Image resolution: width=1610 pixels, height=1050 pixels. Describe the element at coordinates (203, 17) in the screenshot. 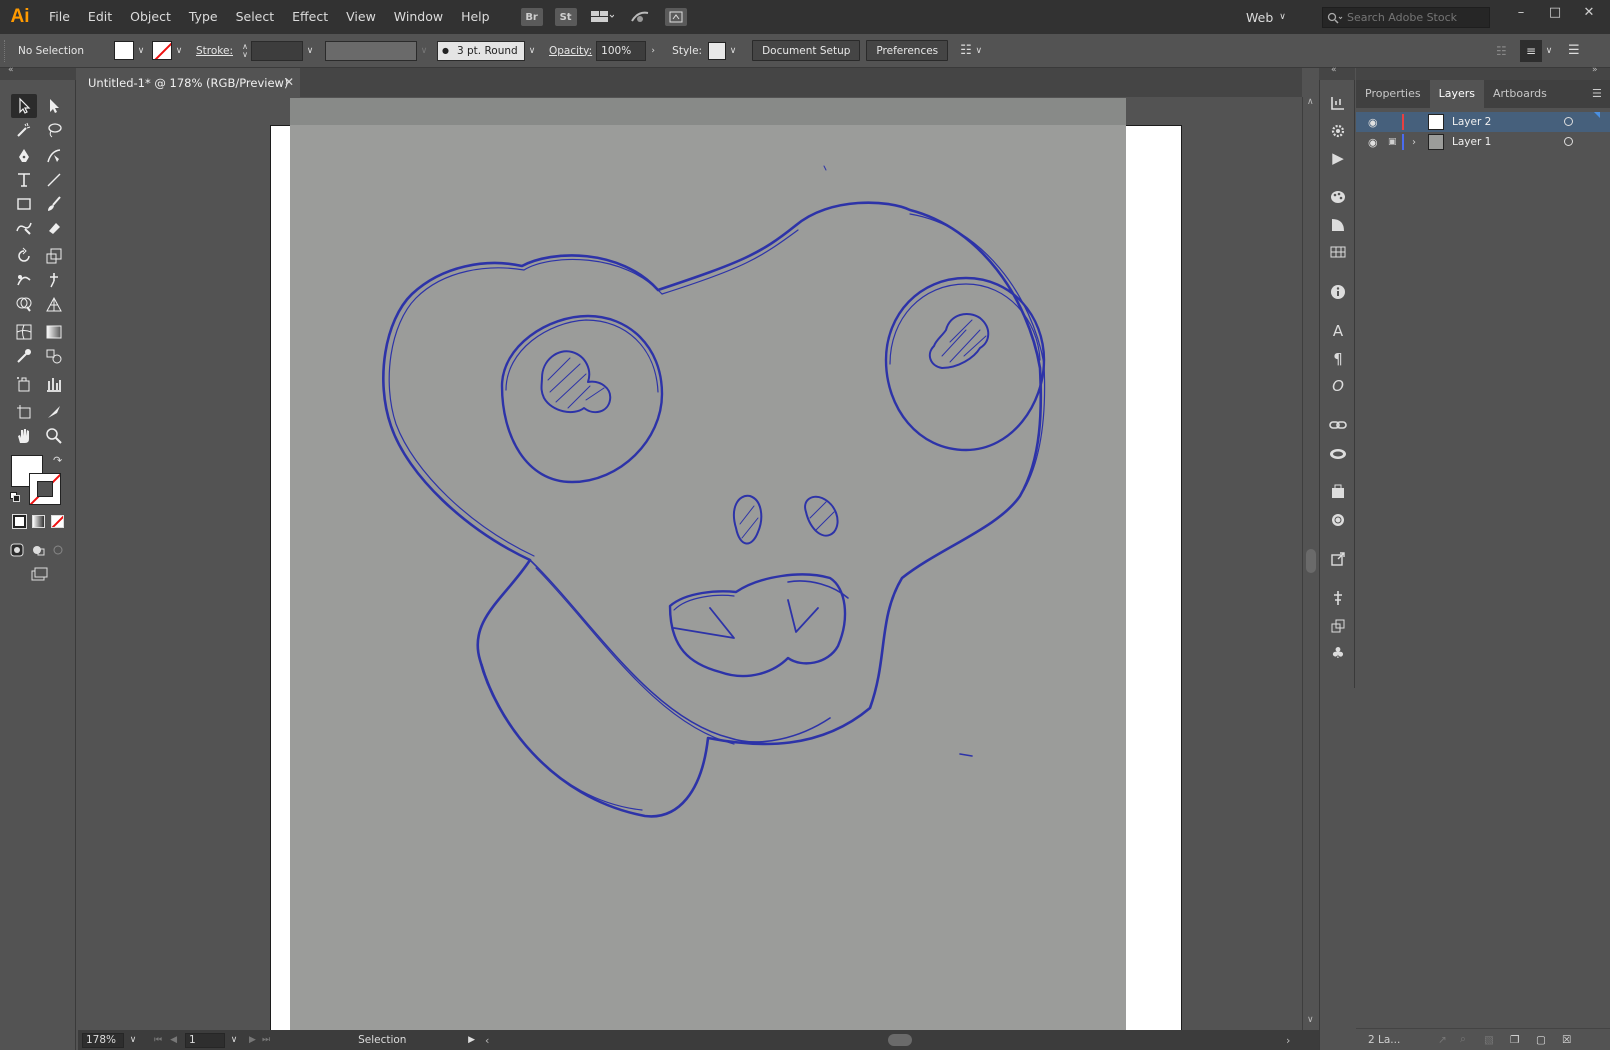

I see `menu-type: Type` at that location.